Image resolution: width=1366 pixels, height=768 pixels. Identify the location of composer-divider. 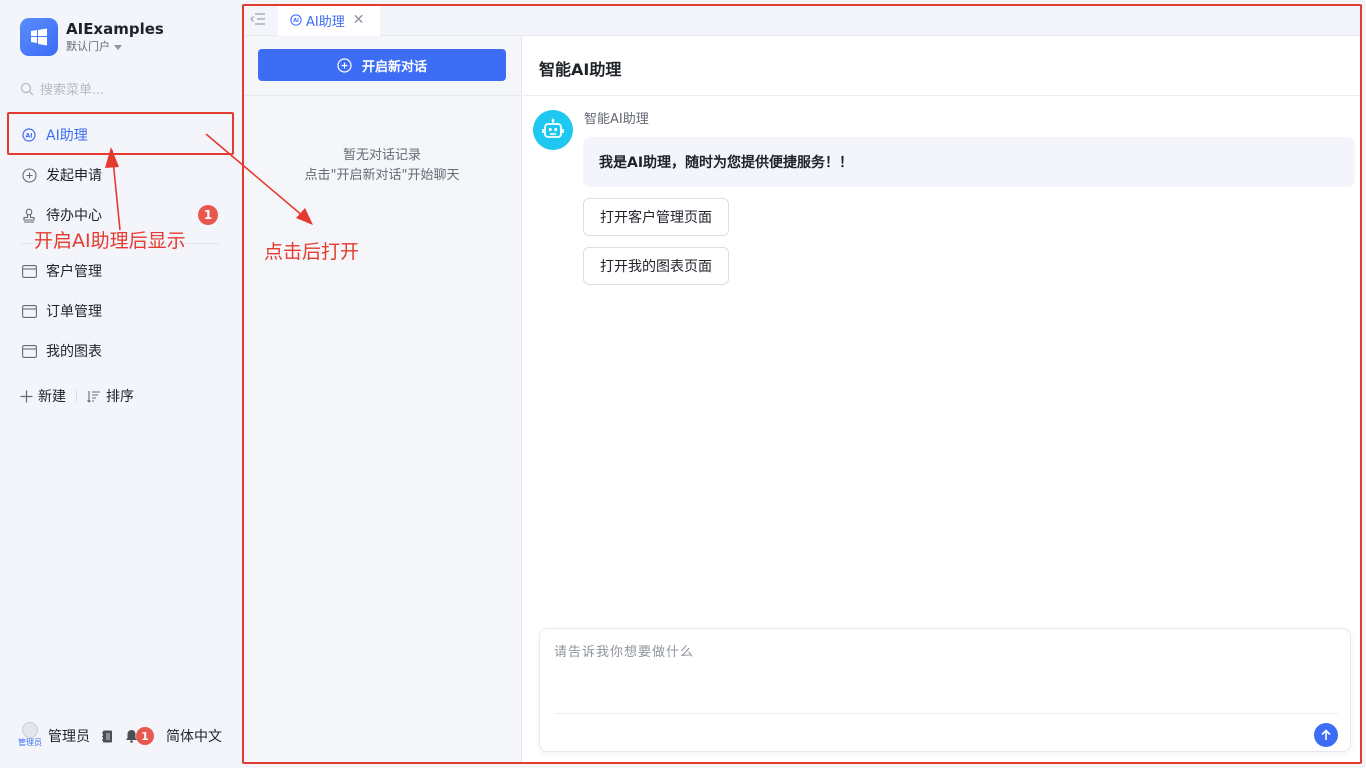
(946, 713).